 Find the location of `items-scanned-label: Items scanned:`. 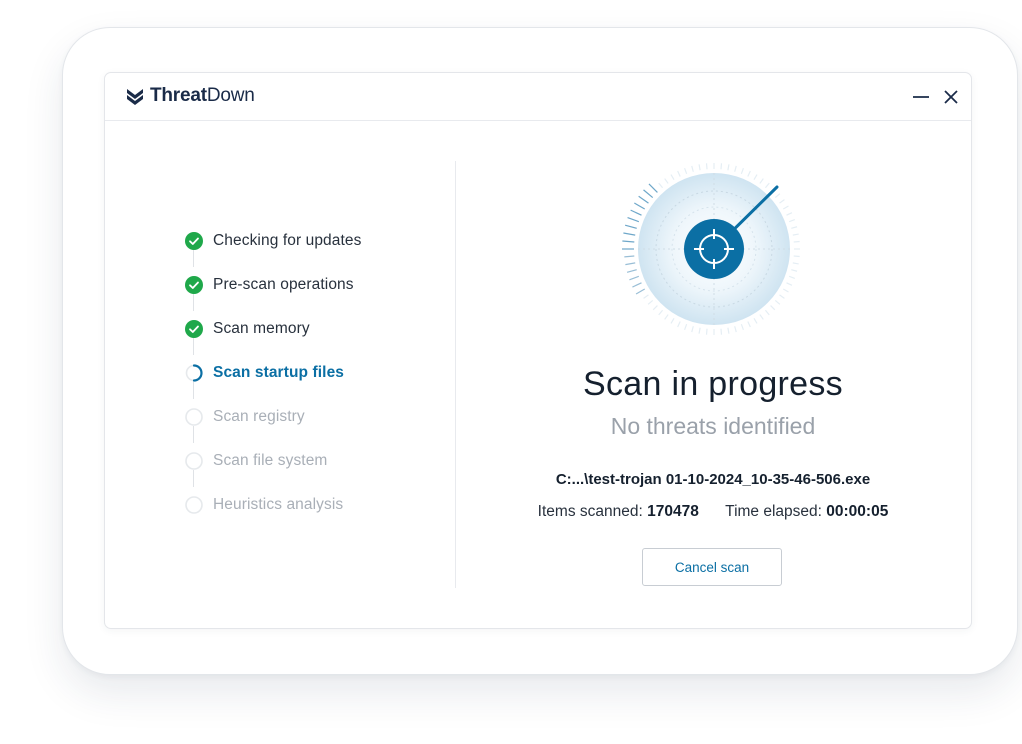

items-scanned-label: Items scanned: is located at coordinates (590, 511).